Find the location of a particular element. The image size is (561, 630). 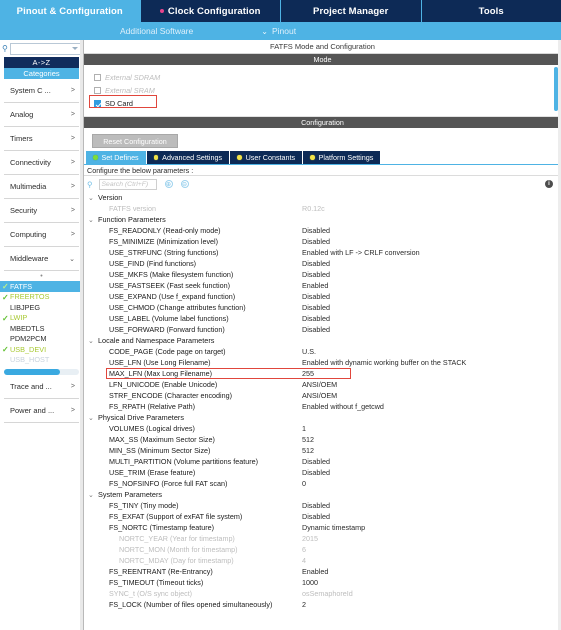

parameter-row: USE_FORWARD (Forward function) Disabled is located at coordinates (322, 329).